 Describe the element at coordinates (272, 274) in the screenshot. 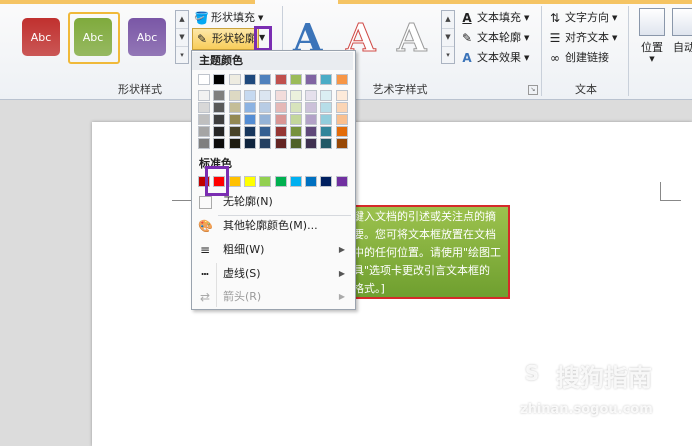

I see `dashes-item: ┅ 虚线(S) ▶` at that location.